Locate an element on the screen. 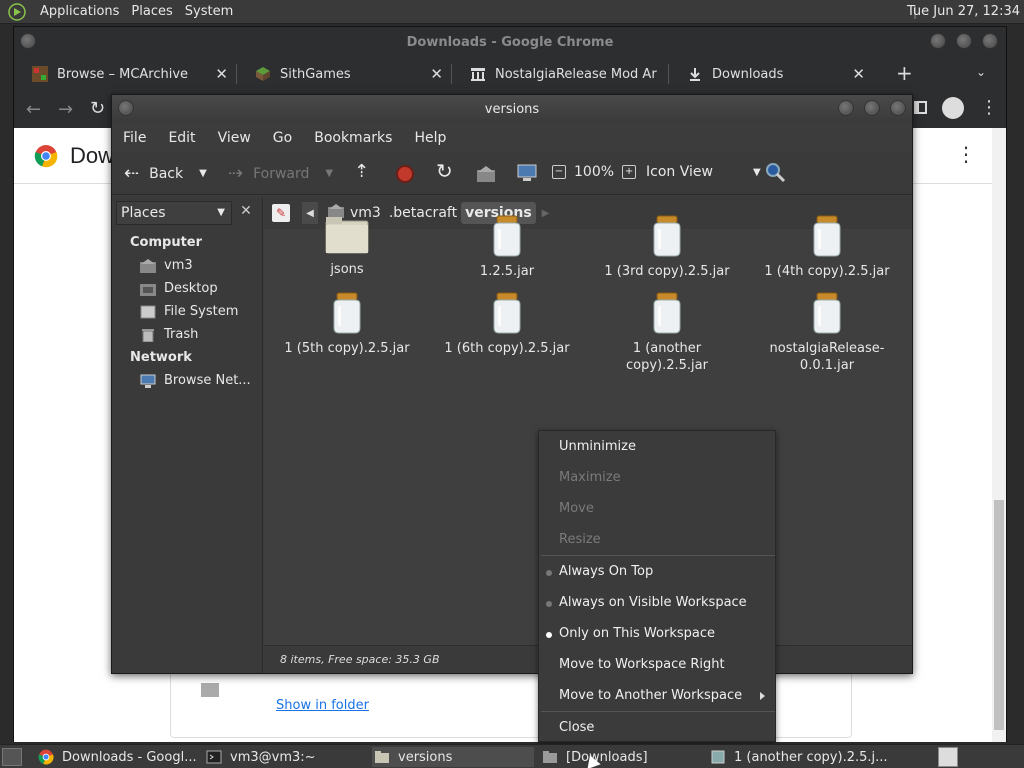 The width and height of the screenshot is (1024, 768). sidebar-item-file-system: File System is located at coordinates (189, 311).